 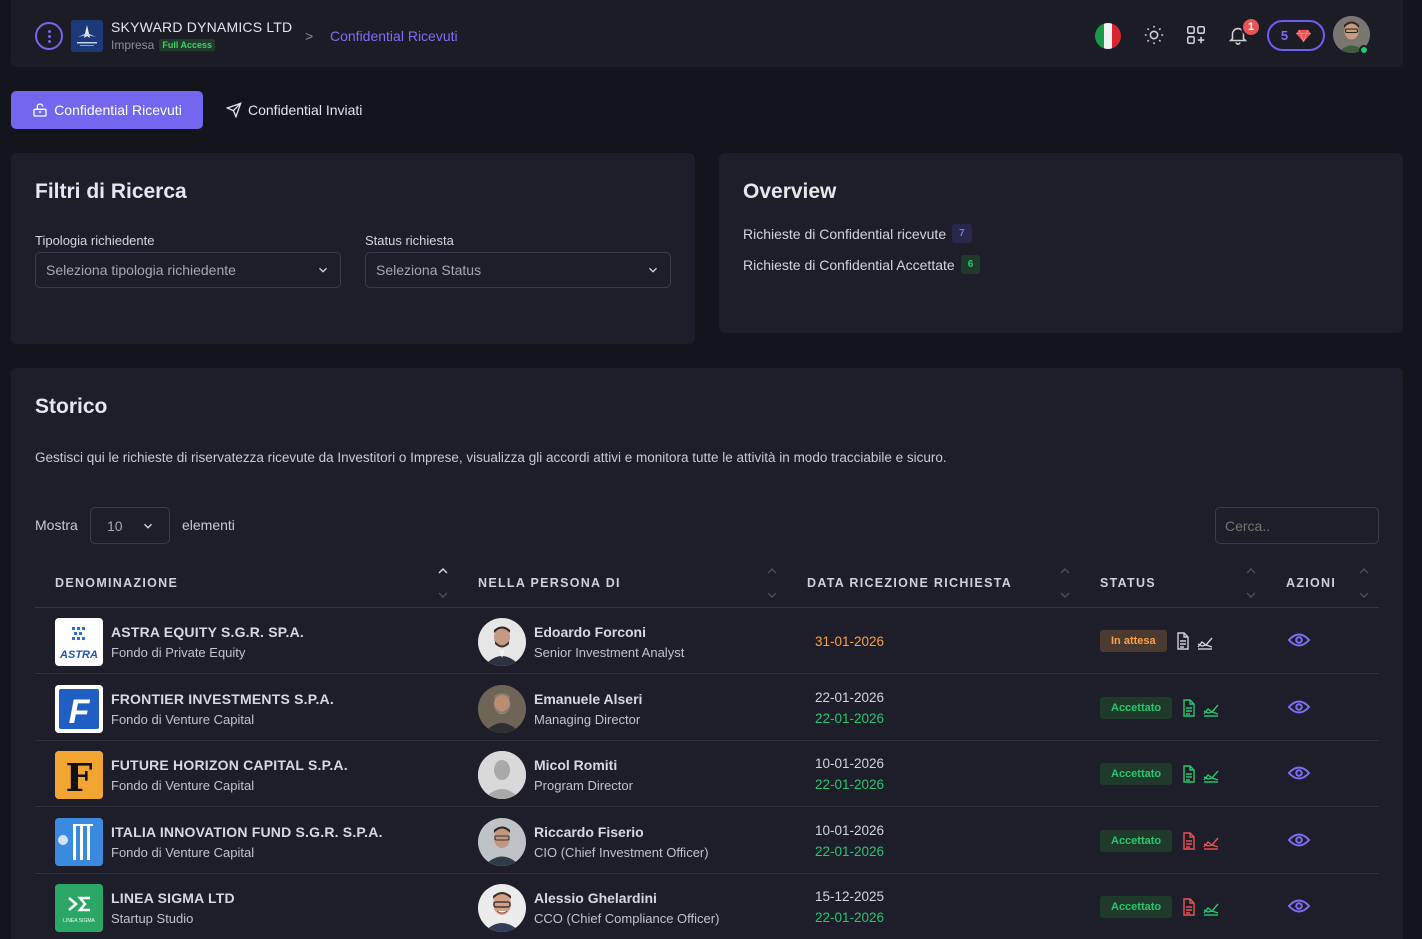 I want to click on italia-innovation-logo, so click(x=79, y=842).